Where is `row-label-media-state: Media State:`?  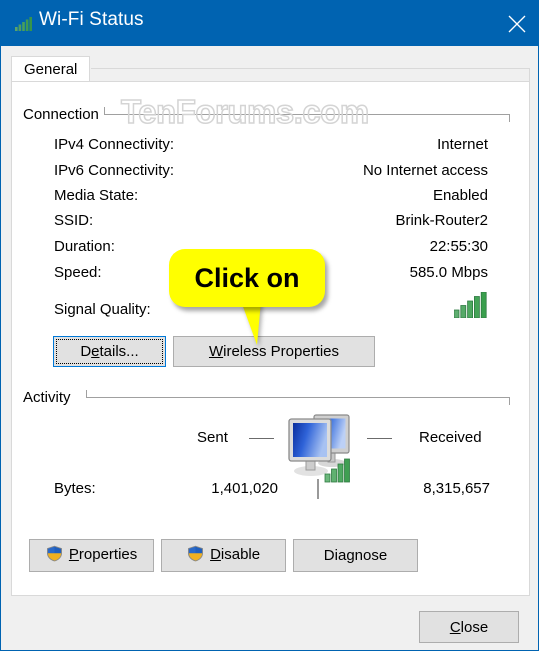
row-label-media-state: Media State: is located at coordinates (96, 195).